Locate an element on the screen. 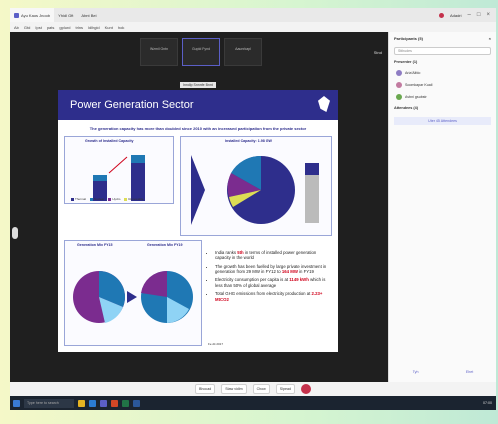 This screenshot has height=424, width=498. menu-item: pats is located at coordinates (51, 27).